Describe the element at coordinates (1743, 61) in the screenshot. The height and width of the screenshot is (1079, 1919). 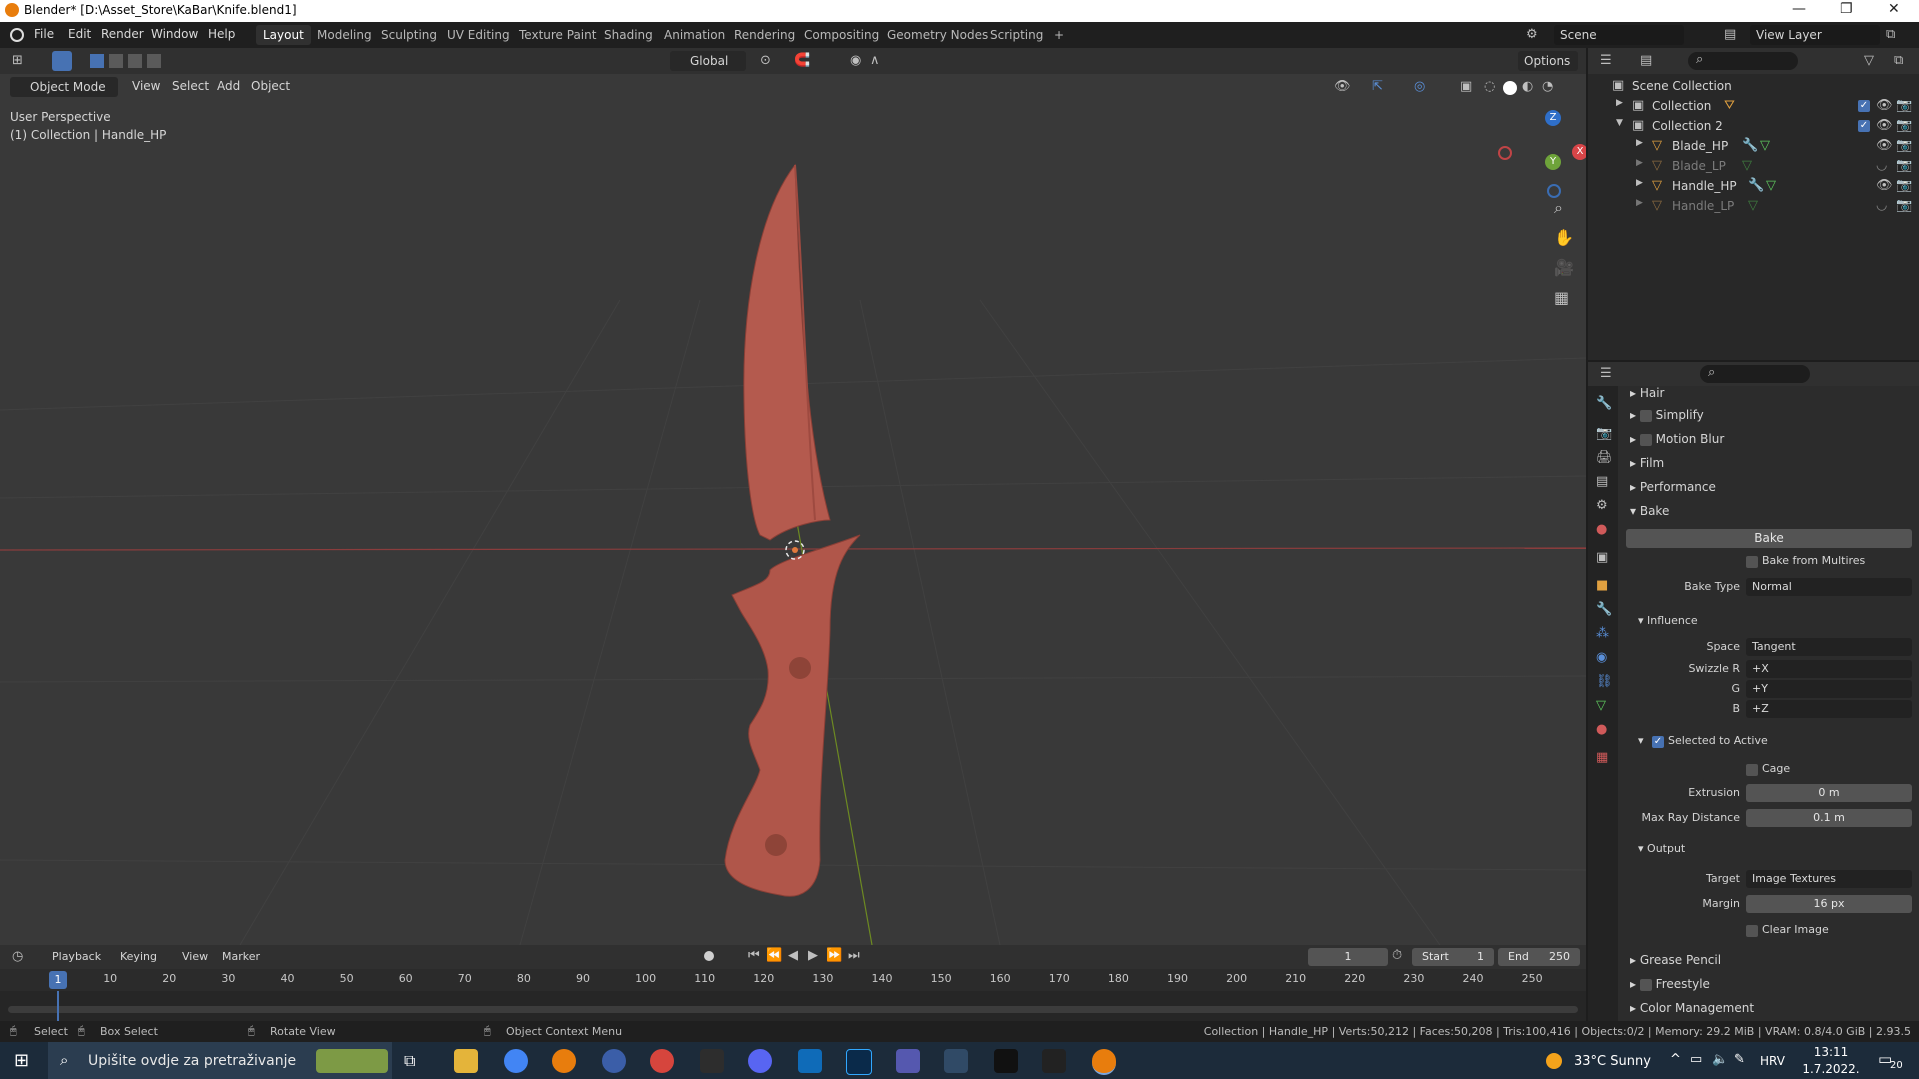
I see `outliner-search-input: ⌕` at that location.